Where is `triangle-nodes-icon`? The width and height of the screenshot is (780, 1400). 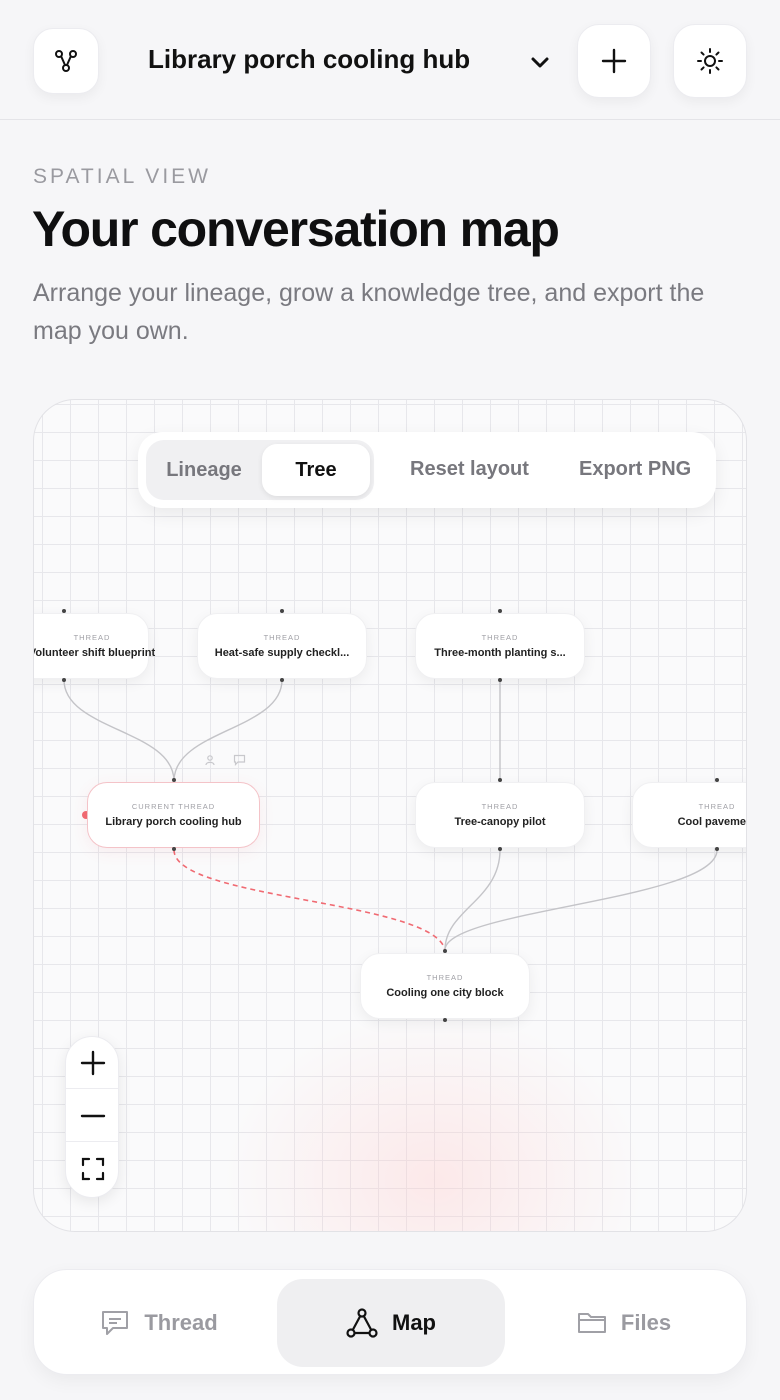 triangle-nodes-icon is located at coordinates (362, 1323).